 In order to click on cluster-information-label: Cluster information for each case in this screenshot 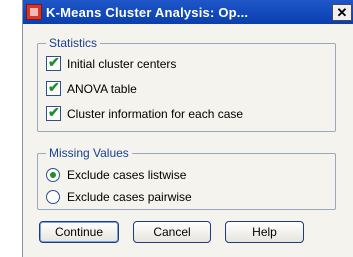, I will do `click(155, 114)`.